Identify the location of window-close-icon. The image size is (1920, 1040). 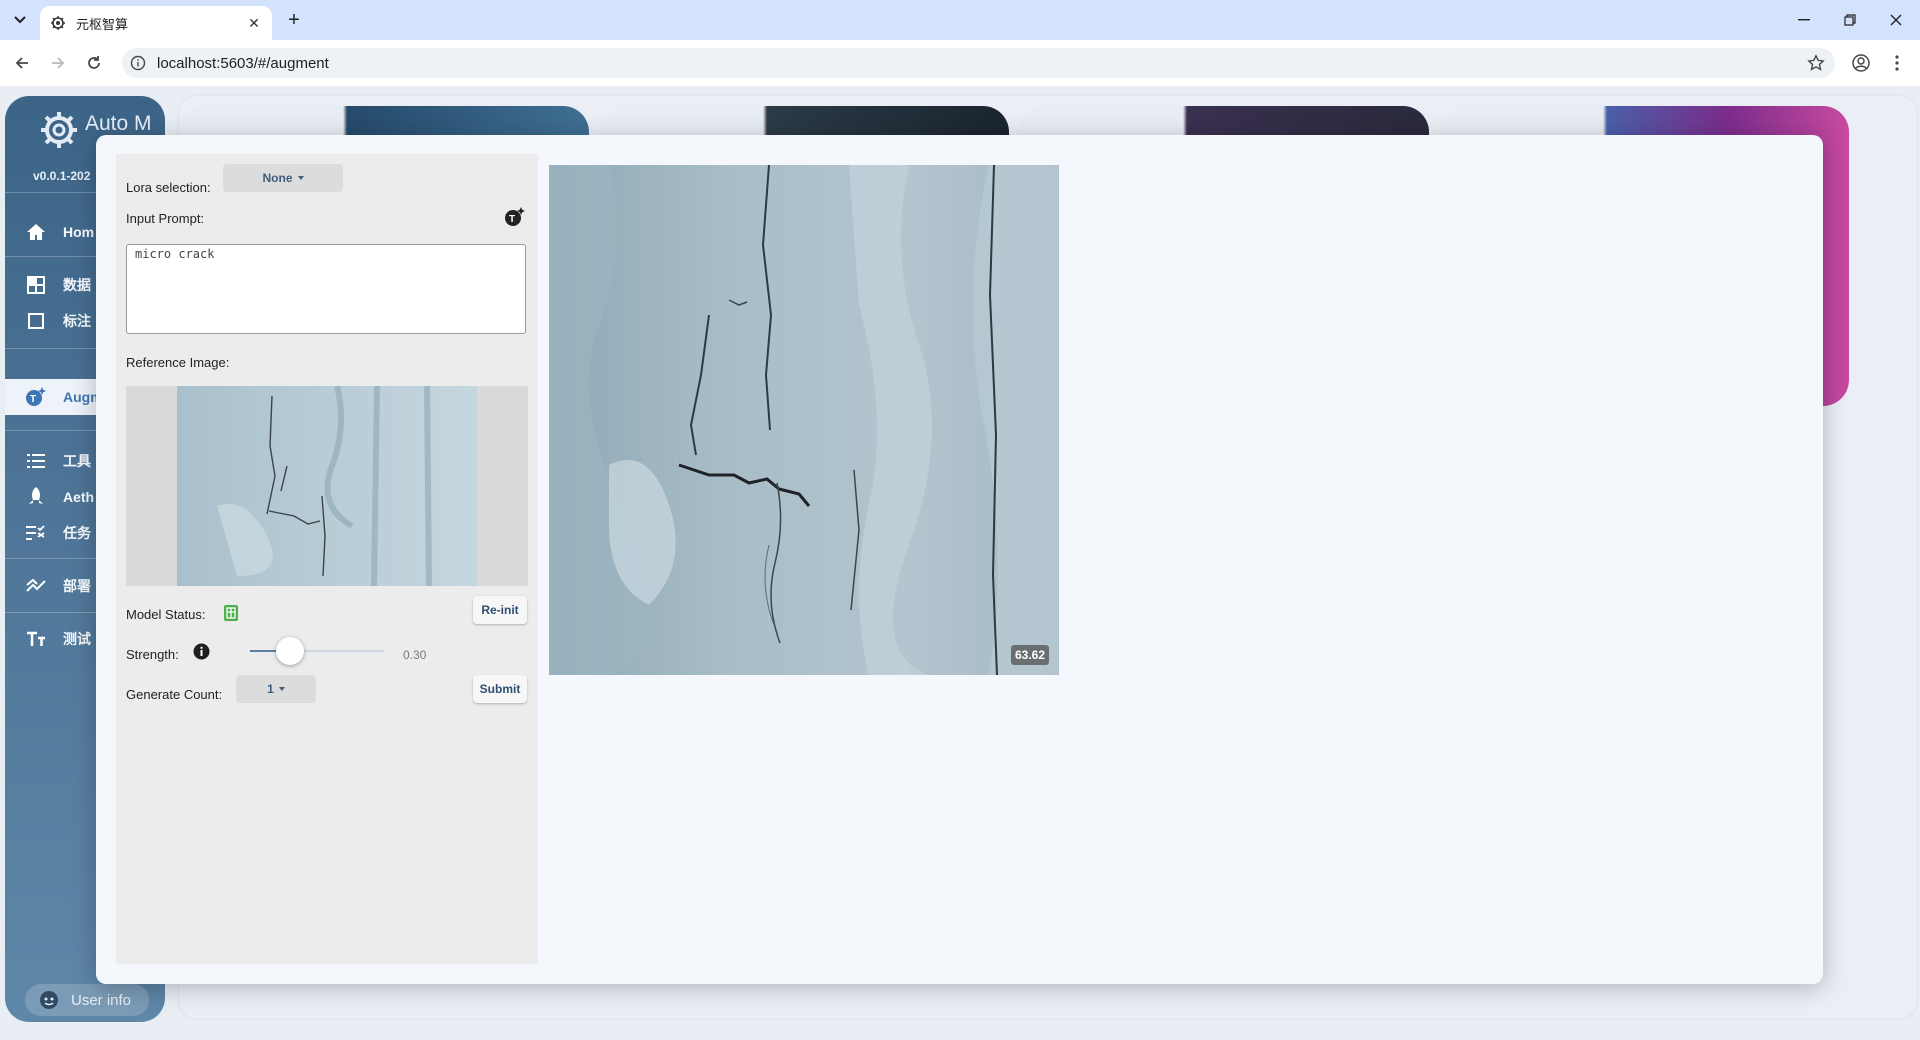
(1896, 20).